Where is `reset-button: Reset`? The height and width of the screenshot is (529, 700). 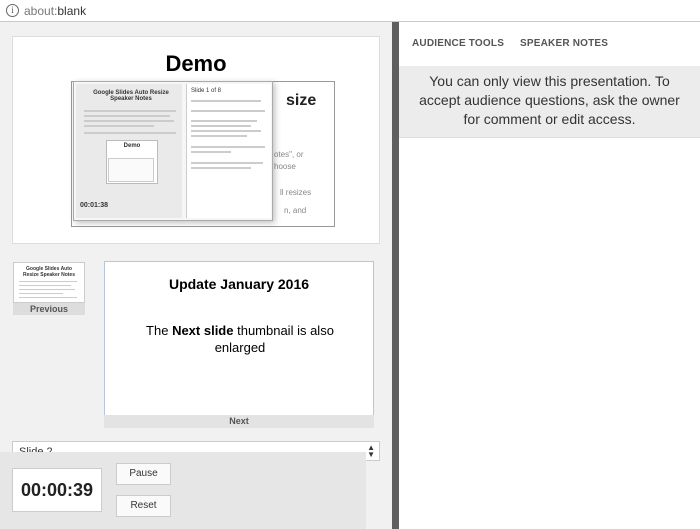 reset-button: Reset is located at coordinates (143, 506).